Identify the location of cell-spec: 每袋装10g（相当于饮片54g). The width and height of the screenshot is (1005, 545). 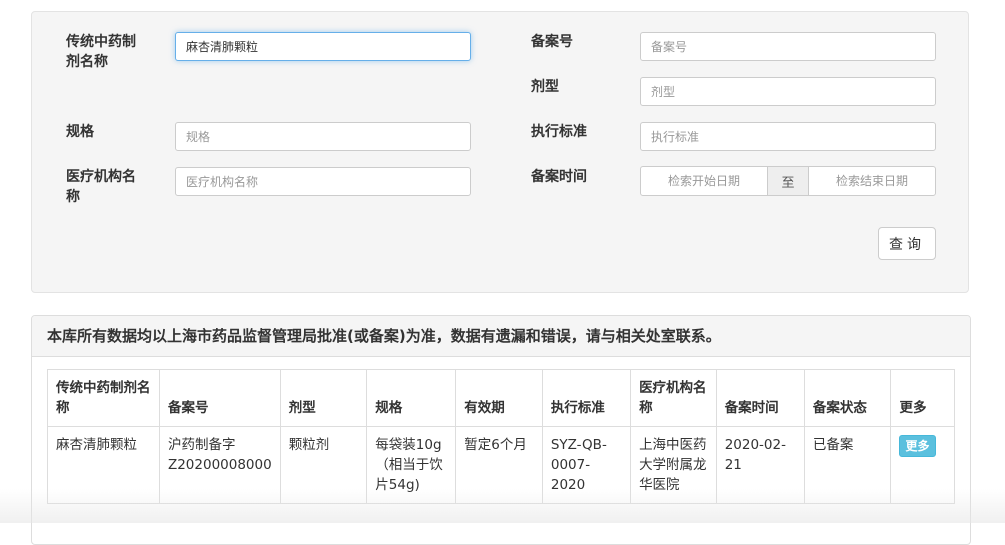
(411, 465).